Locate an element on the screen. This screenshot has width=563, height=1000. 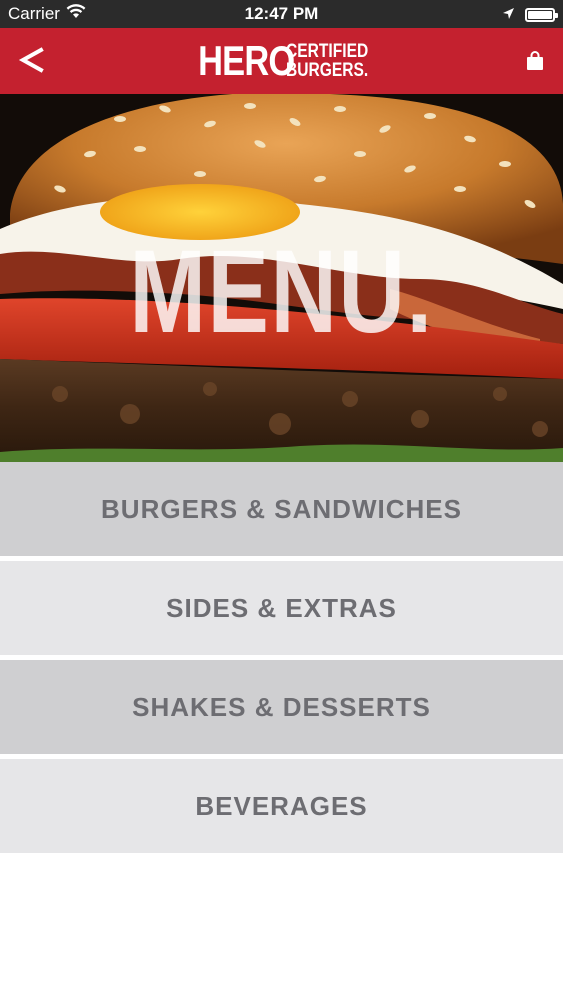
logo-line-certified: CERTIFIED is located at coordinates (327, 51).